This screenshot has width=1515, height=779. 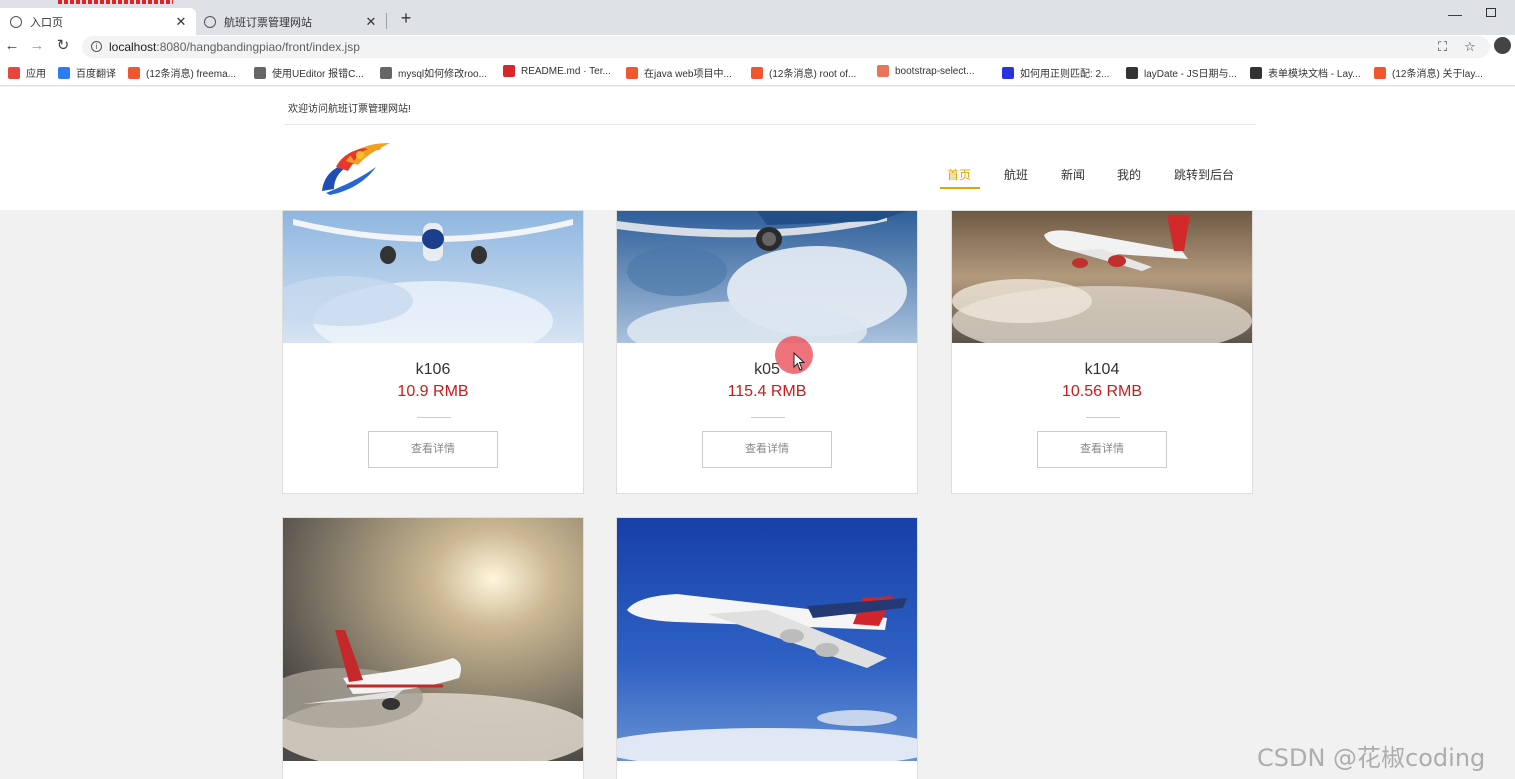 What do you see at coordinates (433, 352) in the screenshot?
I see `flight-card: k106 10.9 RMB 查看详情` at bounding box center [433, 352].